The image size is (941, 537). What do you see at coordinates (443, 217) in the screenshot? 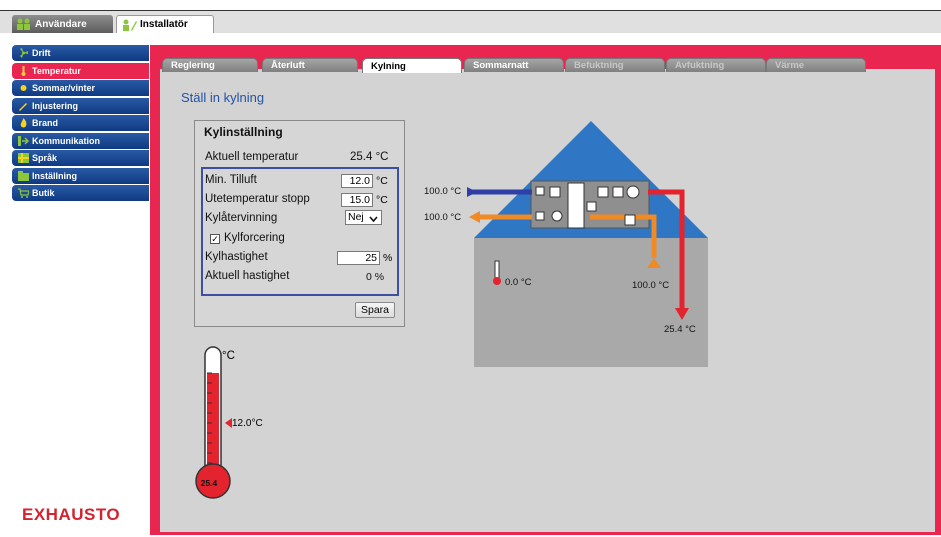
I see `exhaust-air-temp: 100.0 °C` at bounding box center [443, 217].